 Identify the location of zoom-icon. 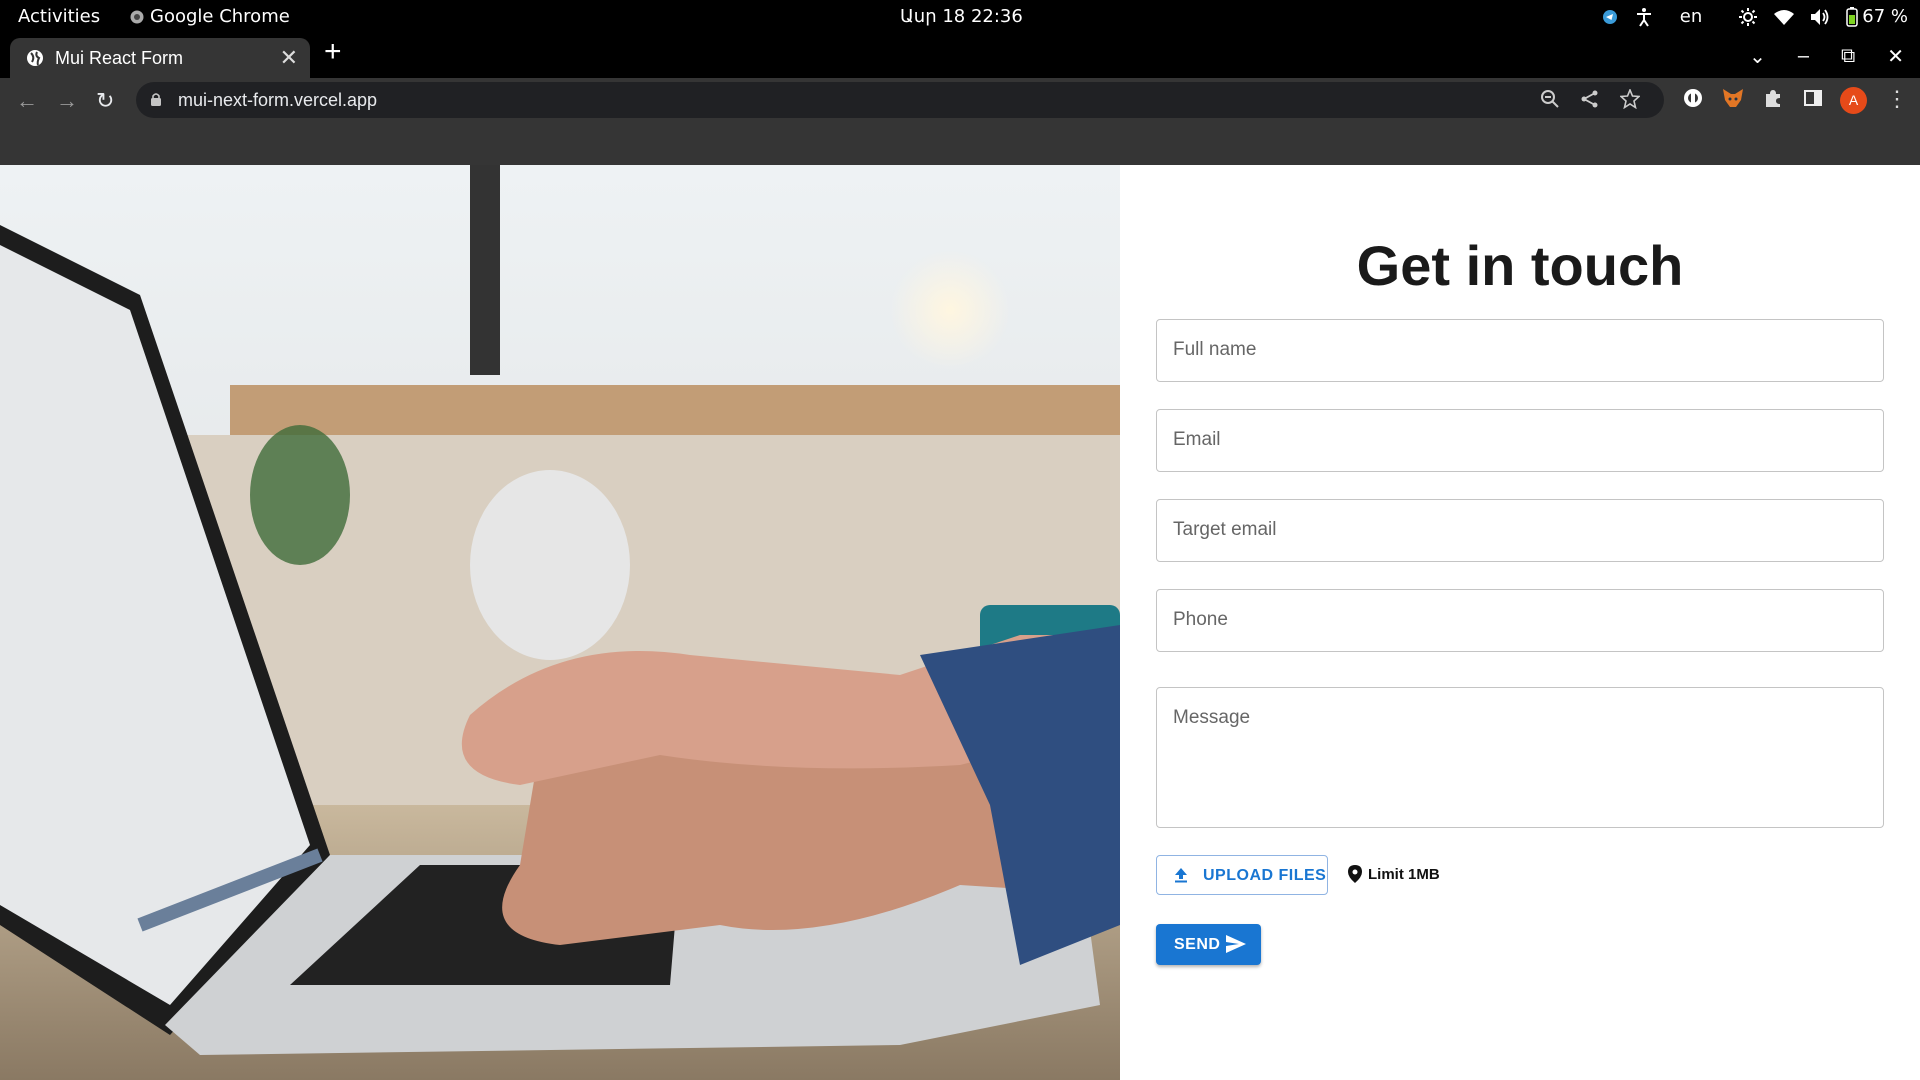
(1550, 99).